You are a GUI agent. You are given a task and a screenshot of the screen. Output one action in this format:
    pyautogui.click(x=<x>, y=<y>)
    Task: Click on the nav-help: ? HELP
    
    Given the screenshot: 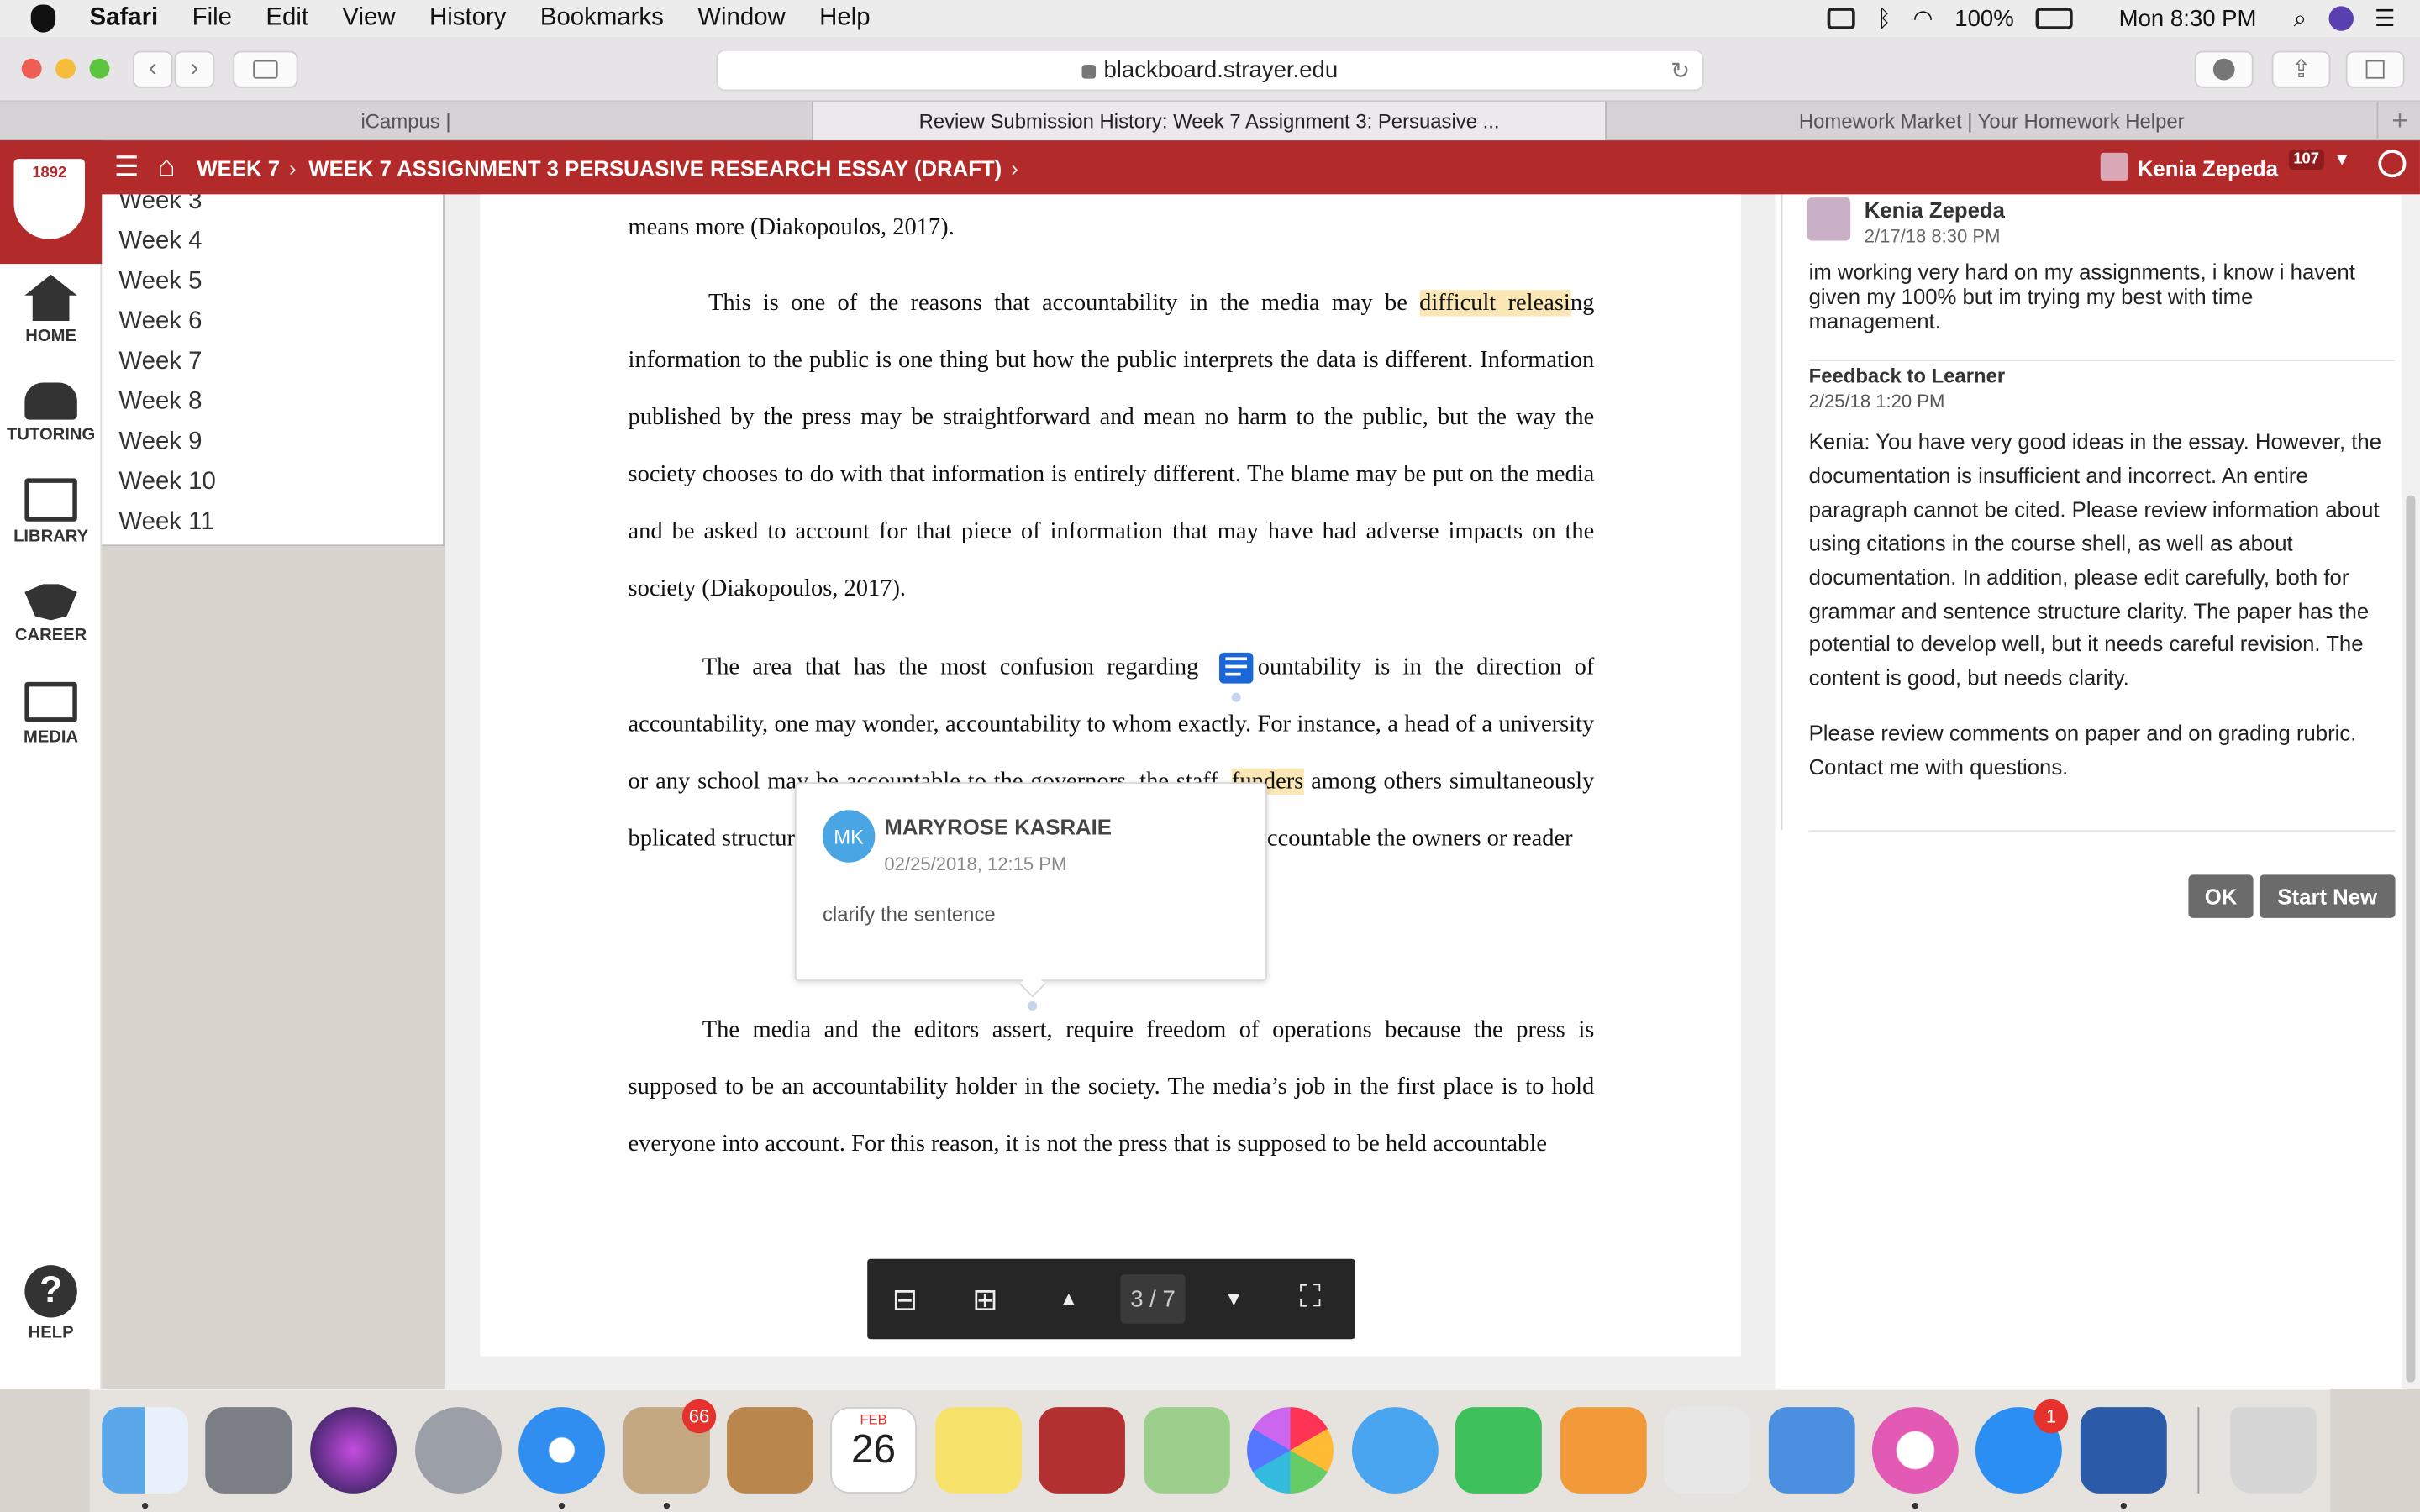 What is the action you would take?
    pyautogui.click(x=51, y=1303)
    